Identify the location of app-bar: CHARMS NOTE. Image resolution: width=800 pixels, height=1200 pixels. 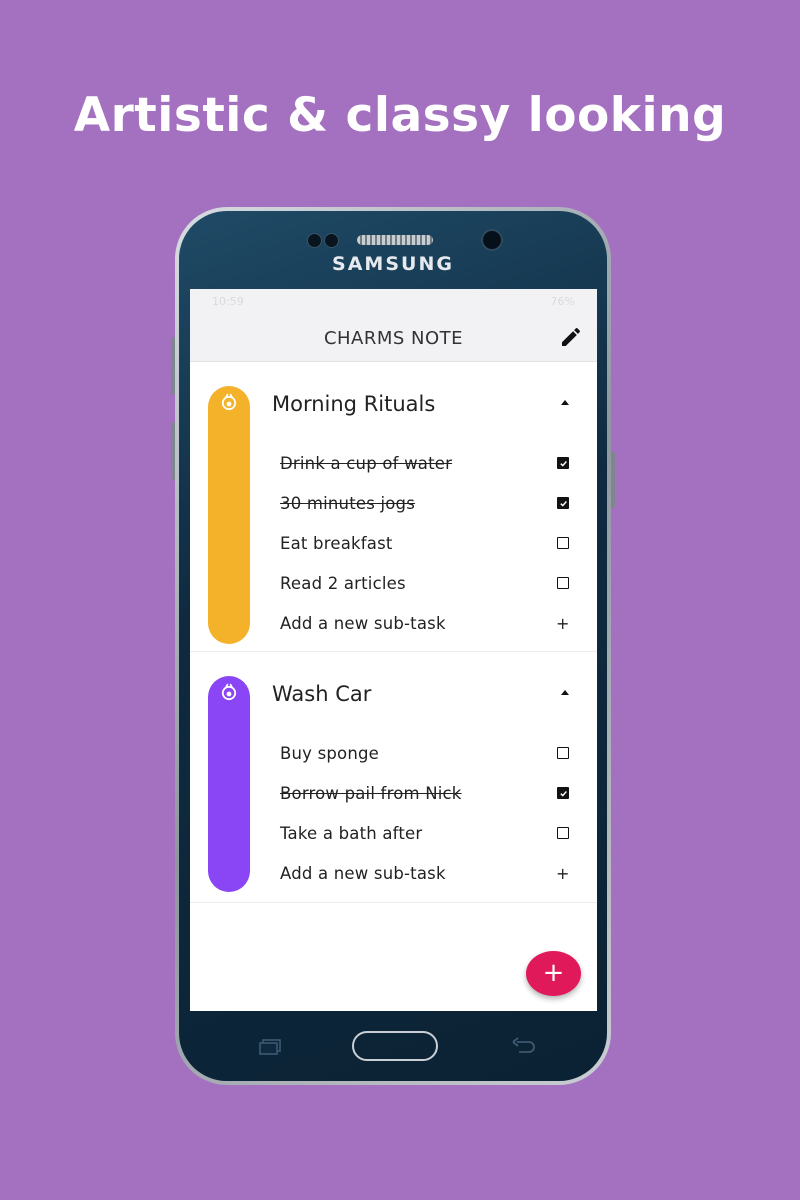
(393, 337).